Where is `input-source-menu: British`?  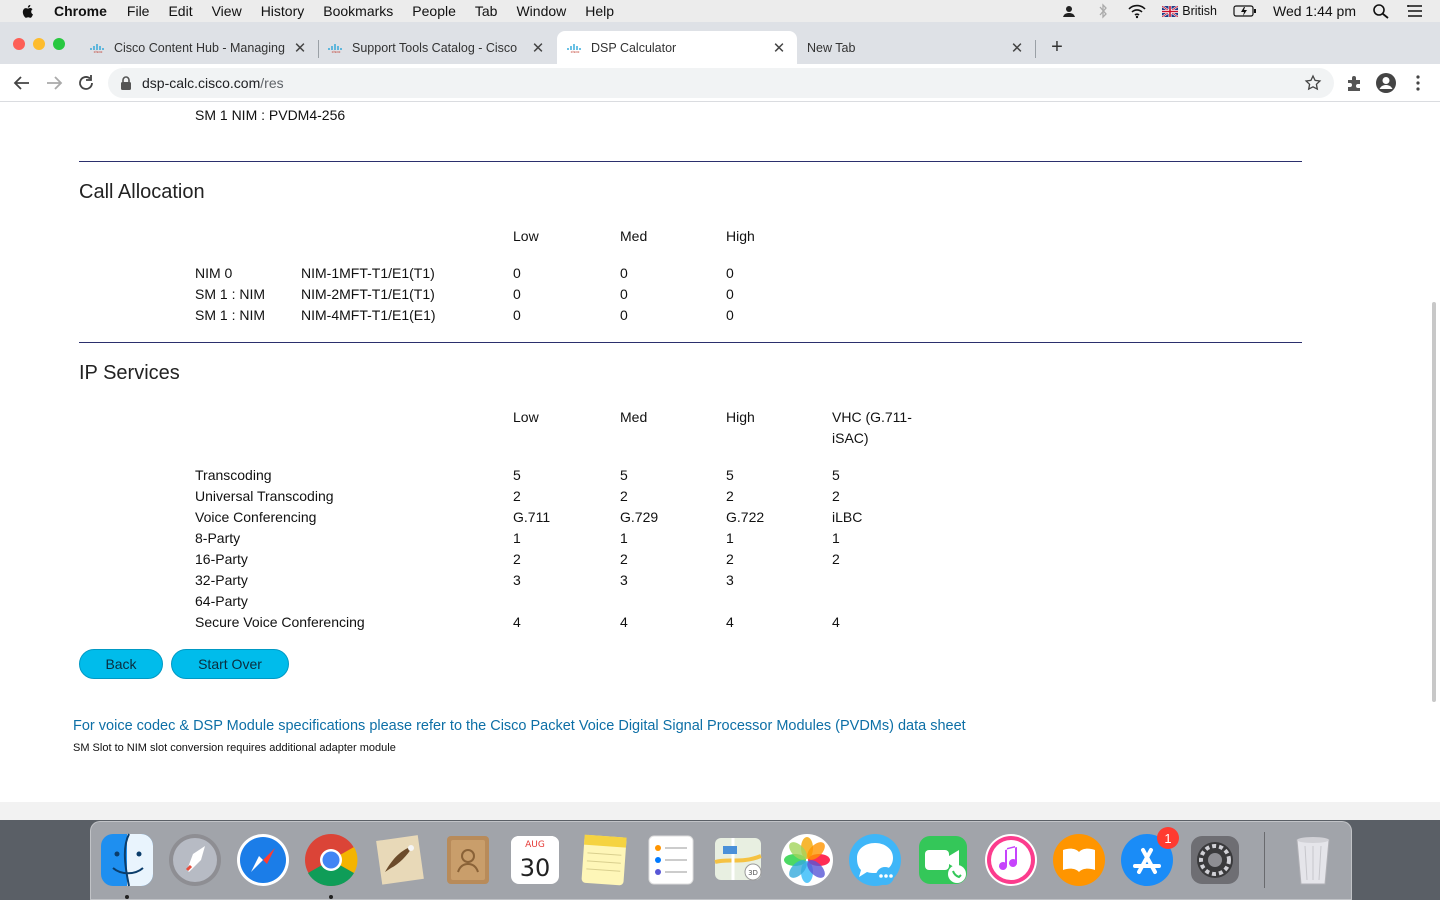
input-source-menu: British is located at coordinates (1189, 11).